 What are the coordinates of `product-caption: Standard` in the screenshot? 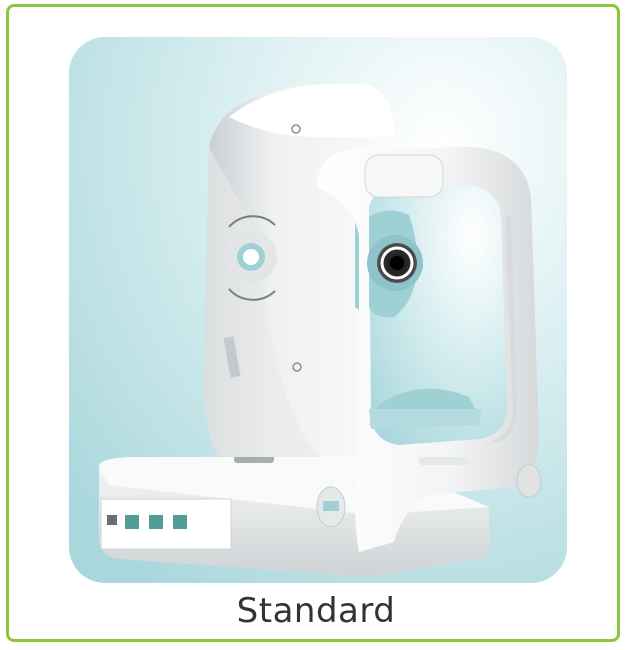 It's located at (316, 611).